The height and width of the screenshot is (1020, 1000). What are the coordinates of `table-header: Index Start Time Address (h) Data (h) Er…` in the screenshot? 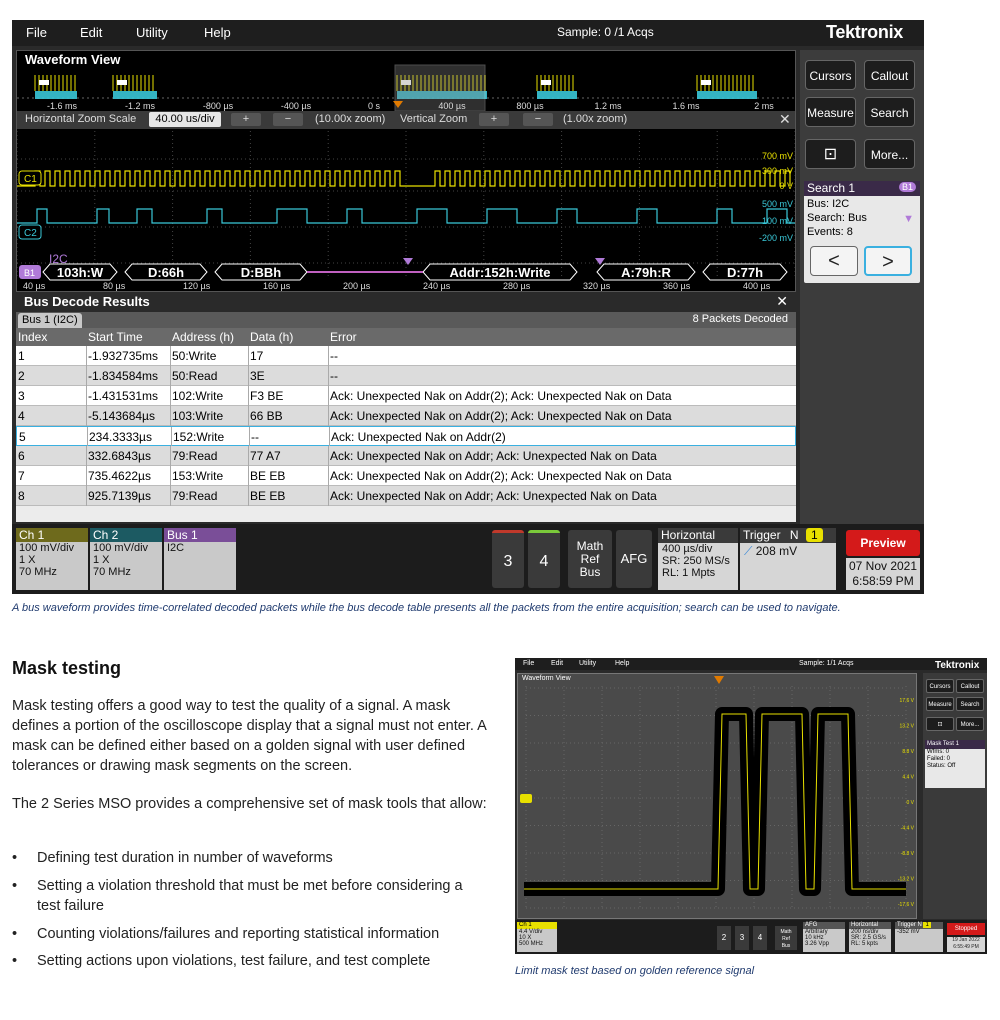 It's located at (406, 337).